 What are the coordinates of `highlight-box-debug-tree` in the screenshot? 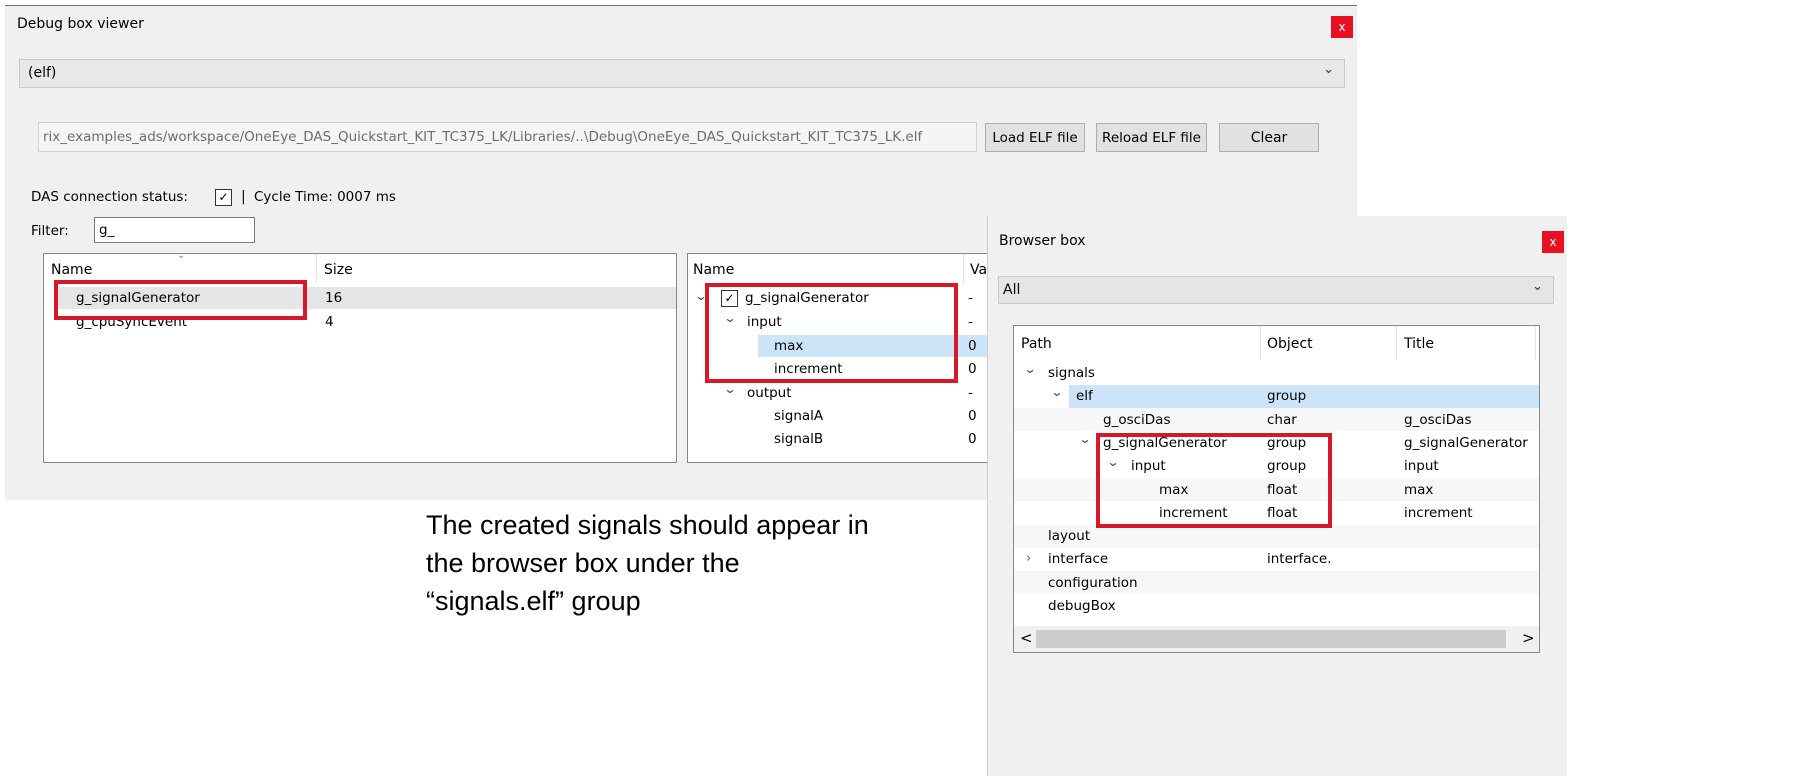 It's located at (831, 333).